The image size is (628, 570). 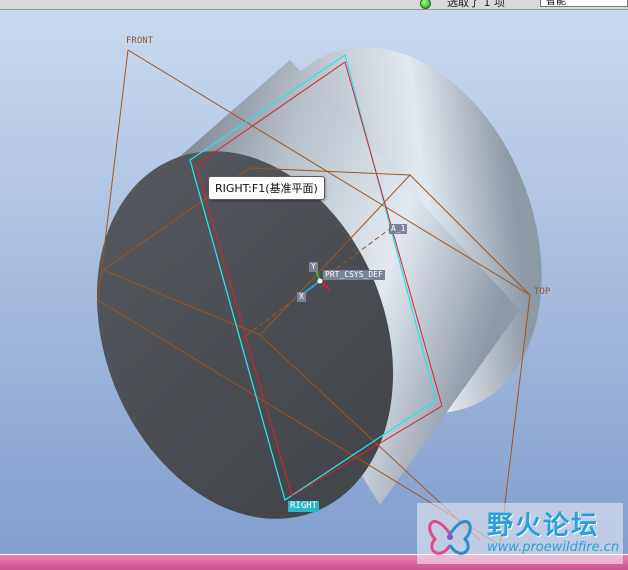 What do you see at coordinates (140, 41) in the screenshot?
I see `front-plane-label: FRONT` at bounding box center [140, 41].